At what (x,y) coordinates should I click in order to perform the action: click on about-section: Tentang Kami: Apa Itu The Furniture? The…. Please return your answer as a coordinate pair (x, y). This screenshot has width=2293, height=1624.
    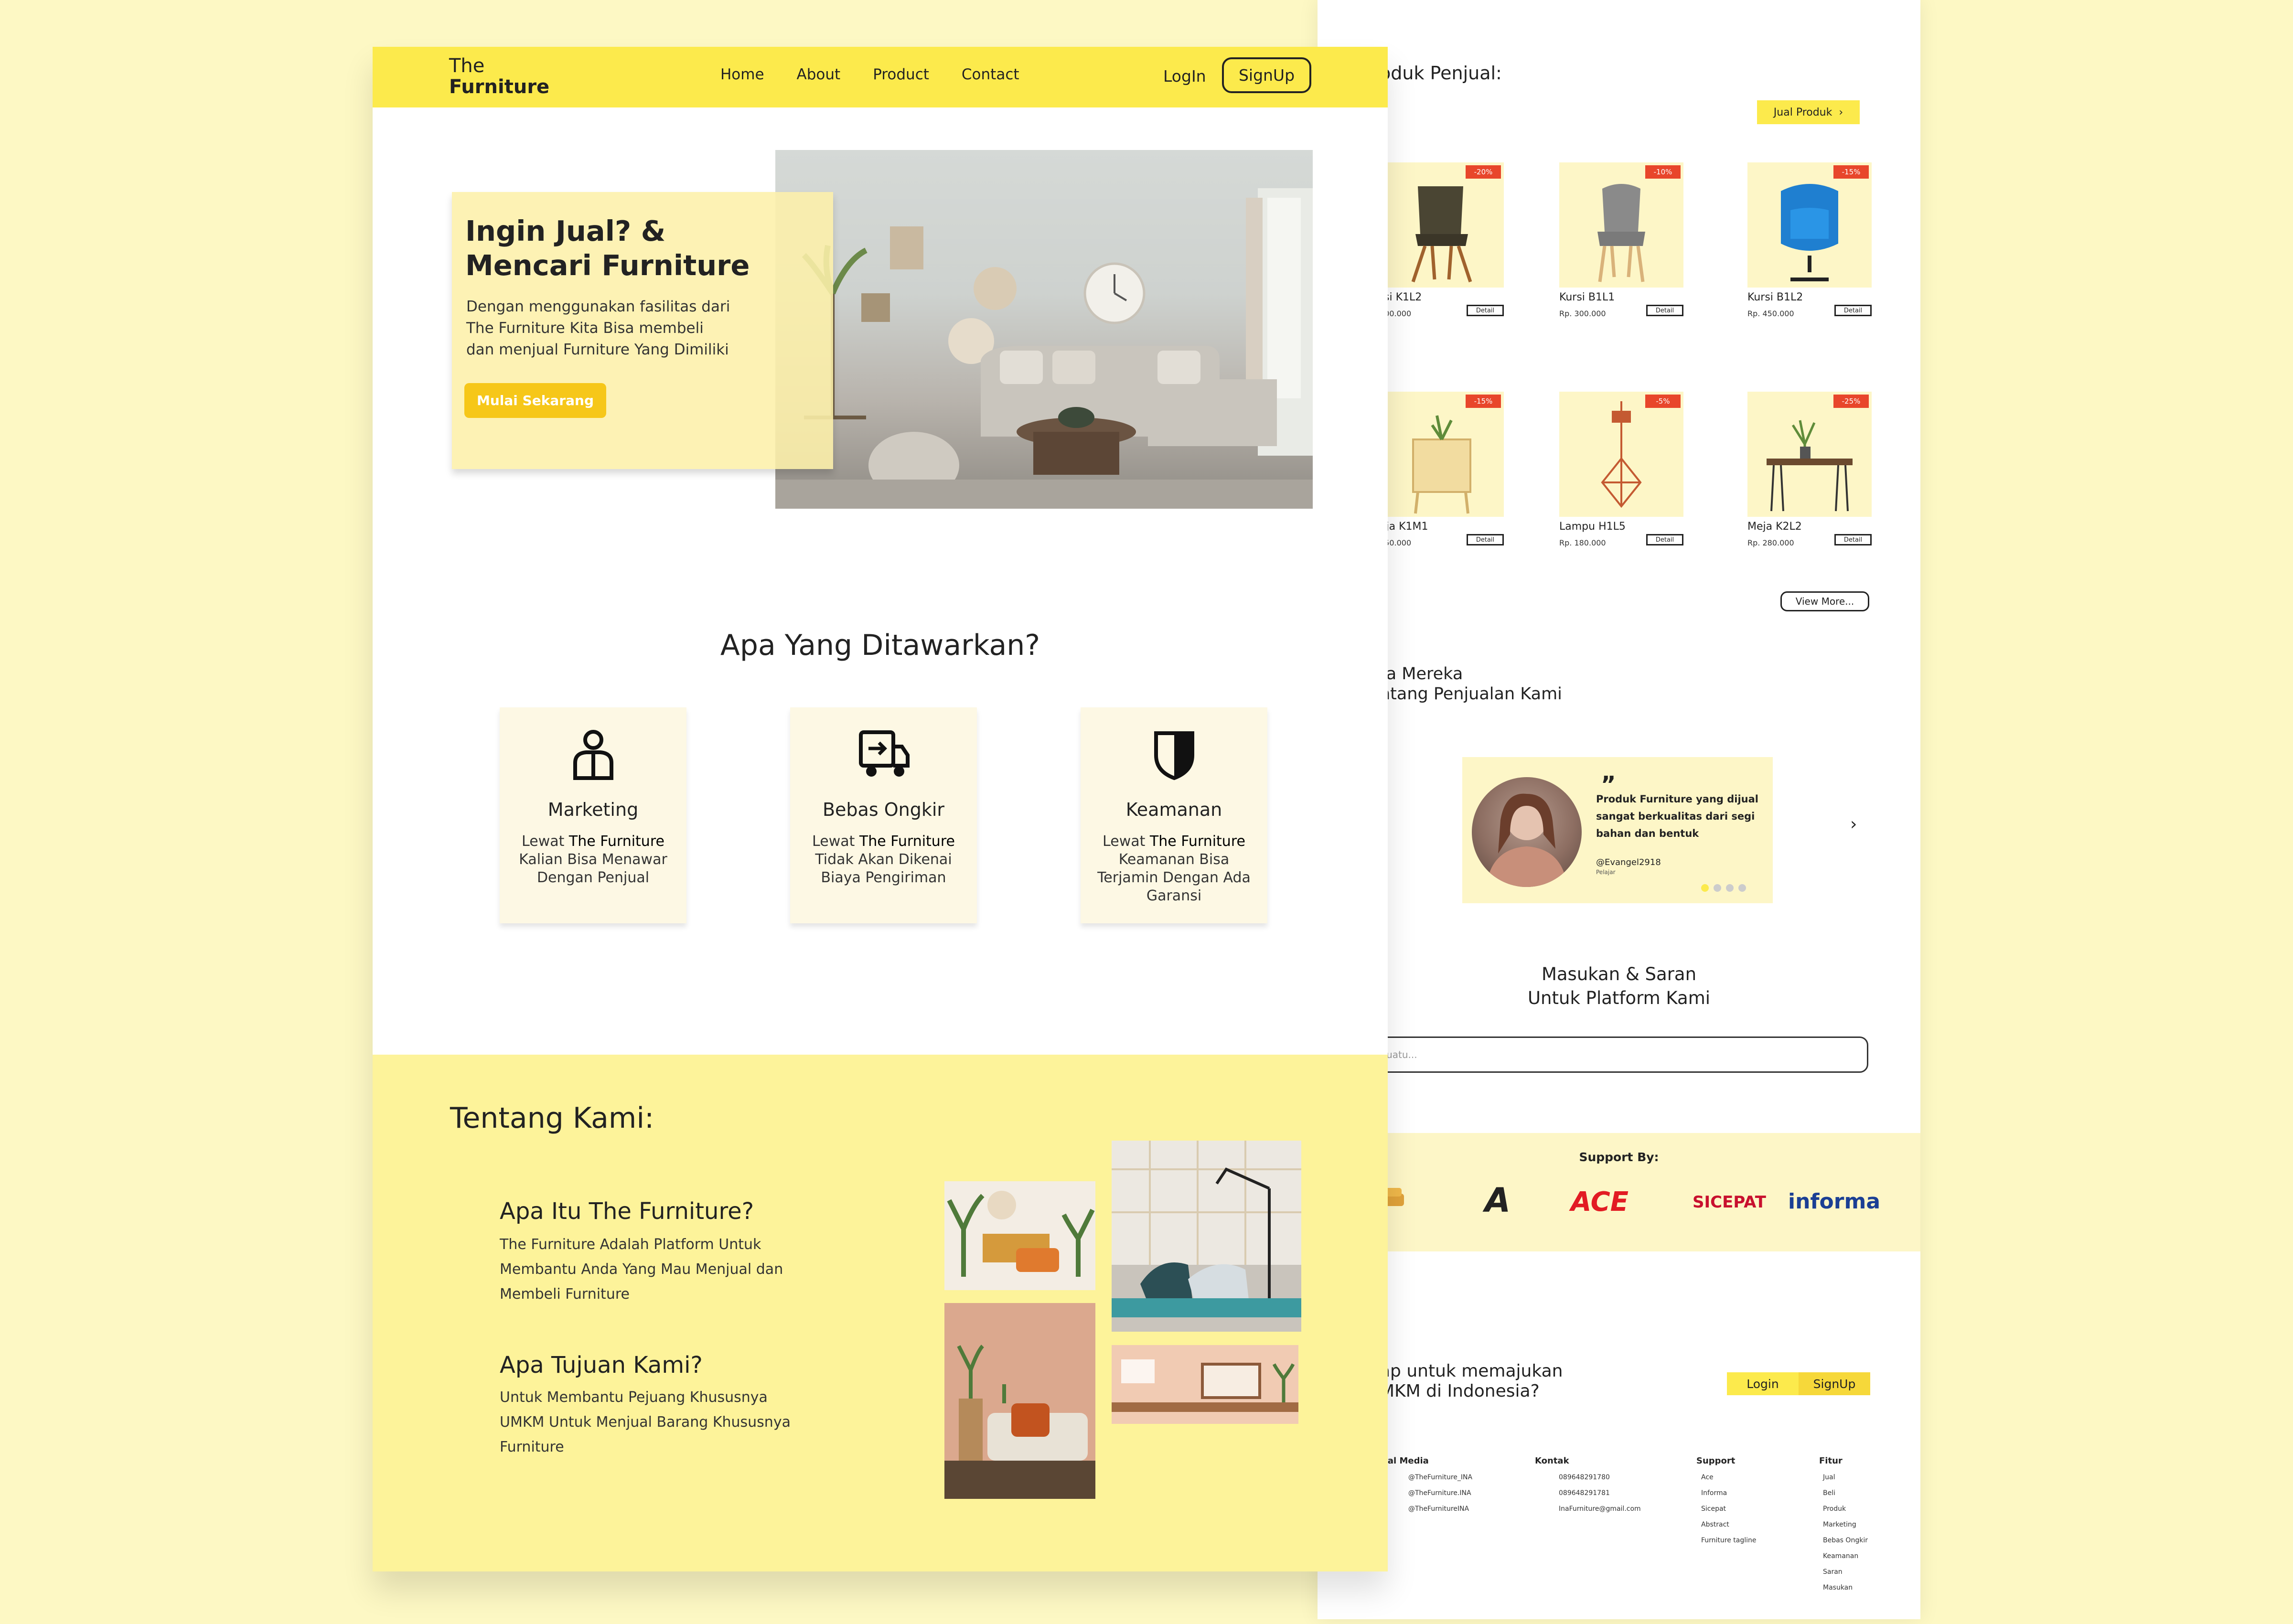
    Looking at the image, I should click on (880, 1313).